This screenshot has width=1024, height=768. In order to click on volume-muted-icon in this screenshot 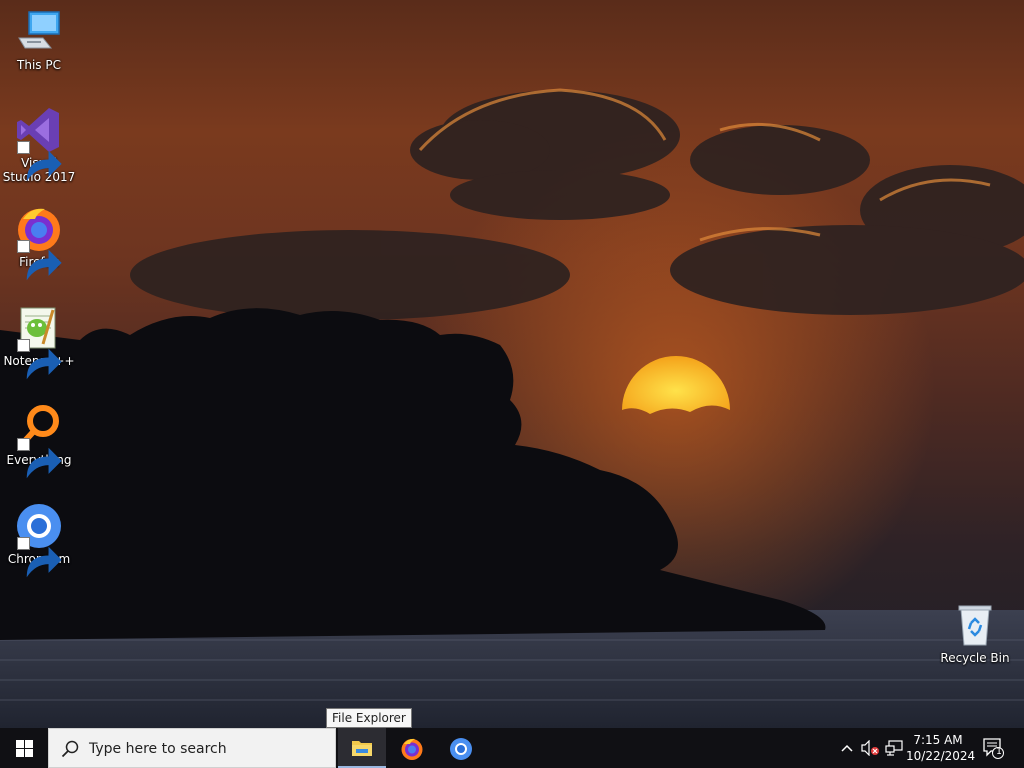, I will do `click(870, 748)`.